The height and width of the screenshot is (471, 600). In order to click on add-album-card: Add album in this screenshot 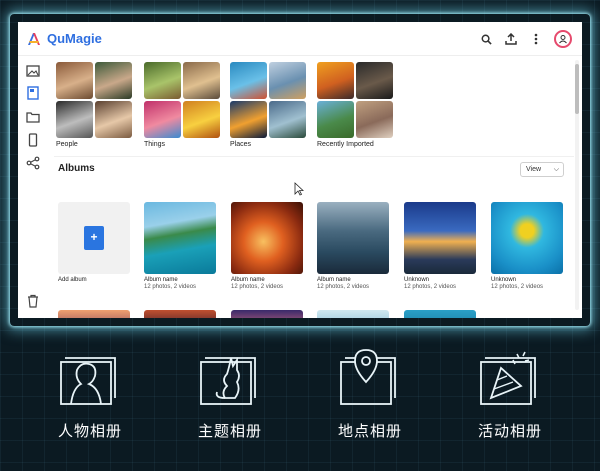, I will do `click(94, 242)`.